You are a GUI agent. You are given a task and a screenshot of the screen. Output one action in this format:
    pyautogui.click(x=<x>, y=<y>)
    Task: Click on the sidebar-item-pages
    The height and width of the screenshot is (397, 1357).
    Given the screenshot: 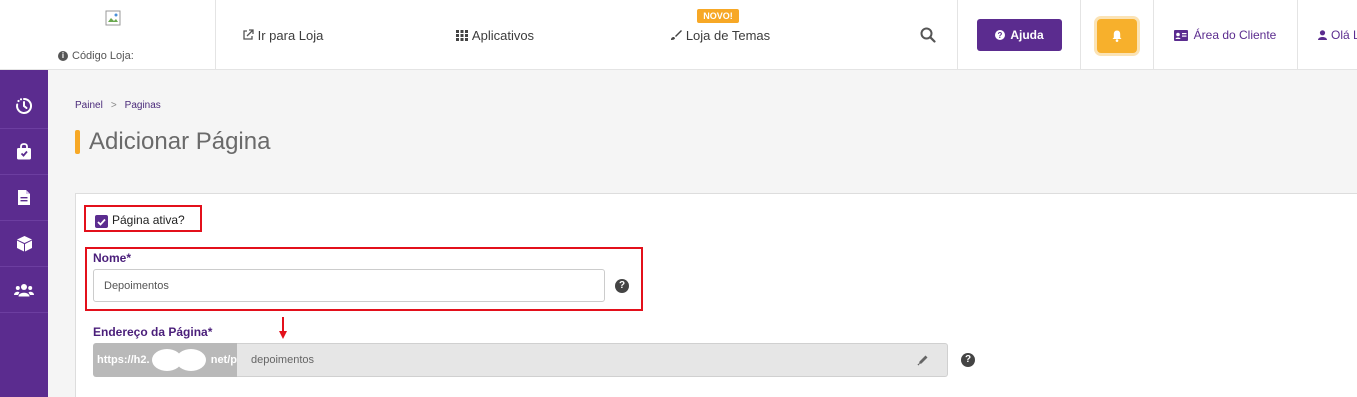 What is the action you would take?
    pyautogui.click(x=24, y=198)
    